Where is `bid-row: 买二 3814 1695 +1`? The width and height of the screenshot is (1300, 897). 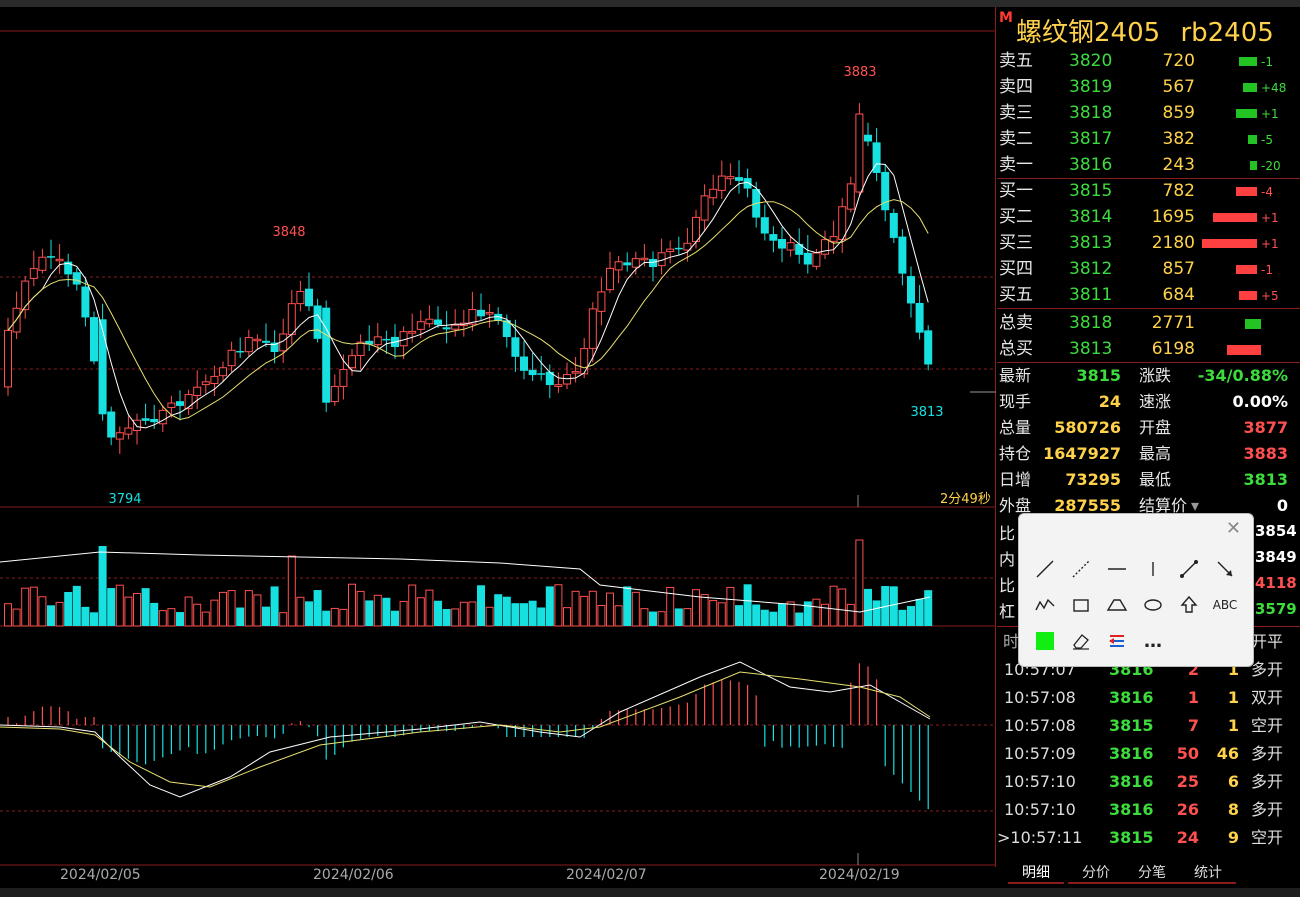
bid-row: 买二 3814 1695 +1 is located at coordinates (1148, 217).